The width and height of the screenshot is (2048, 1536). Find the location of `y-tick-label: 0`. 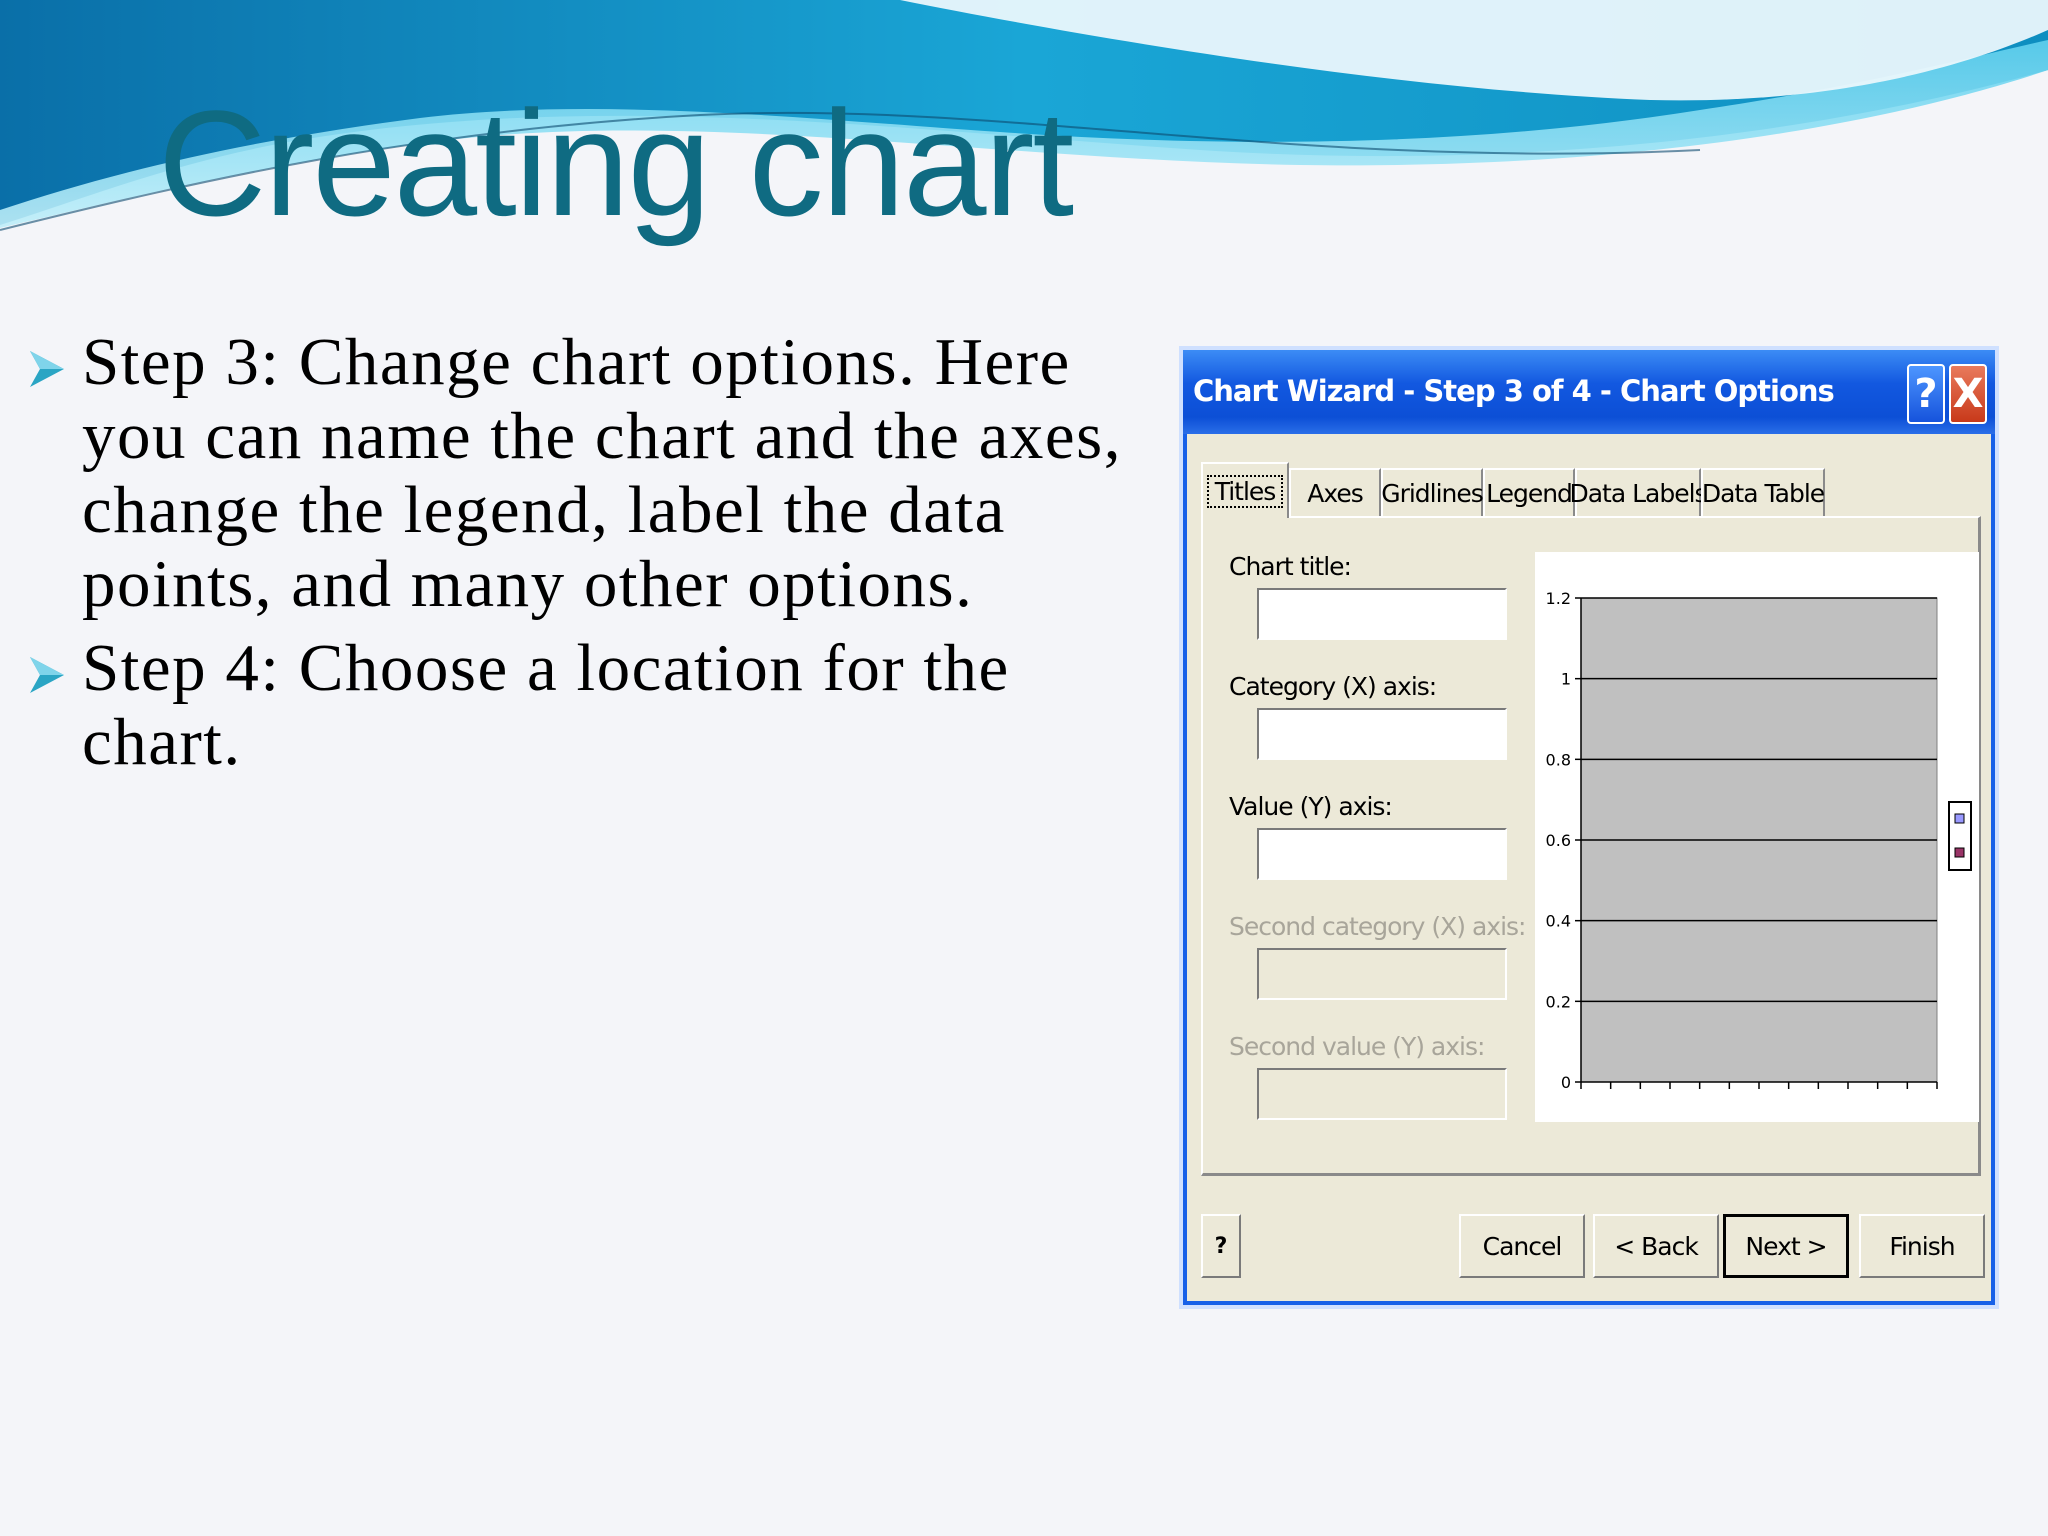

y-tick-label: 0 is located at coordinates (1566, 1082).